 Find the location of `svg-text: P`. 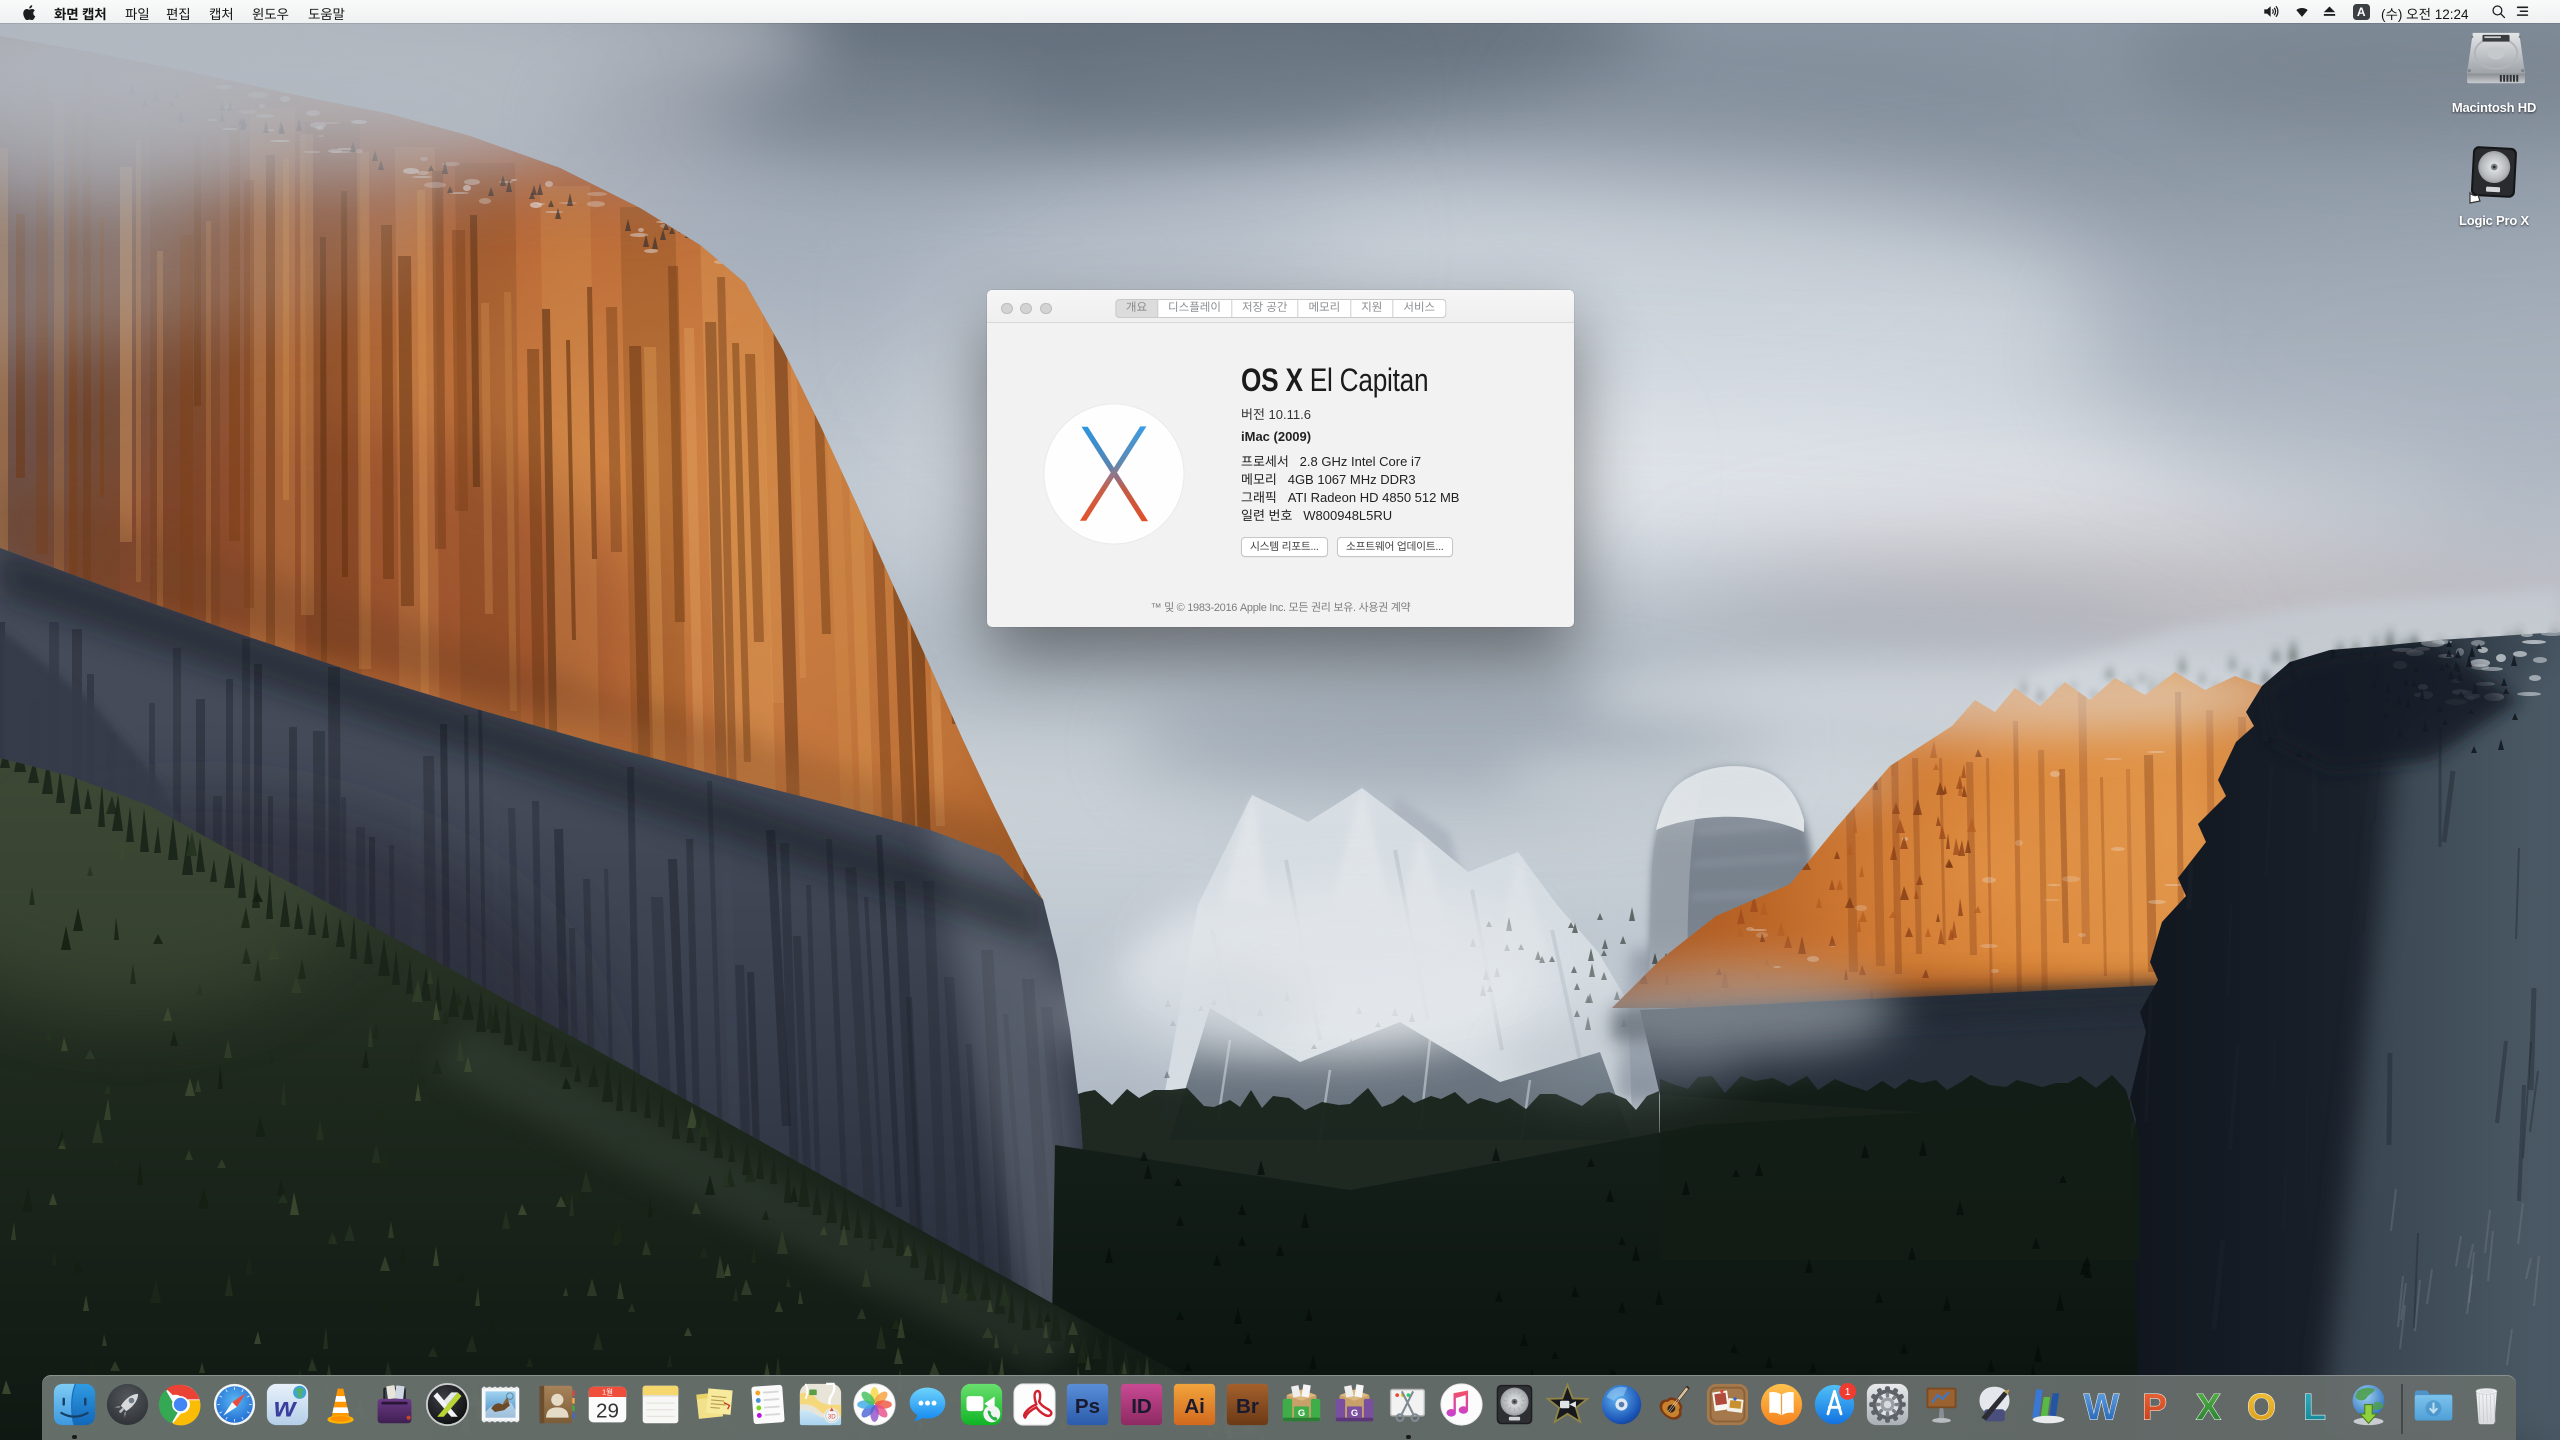

svg-text: P is located at coordinates (2154, 1407).